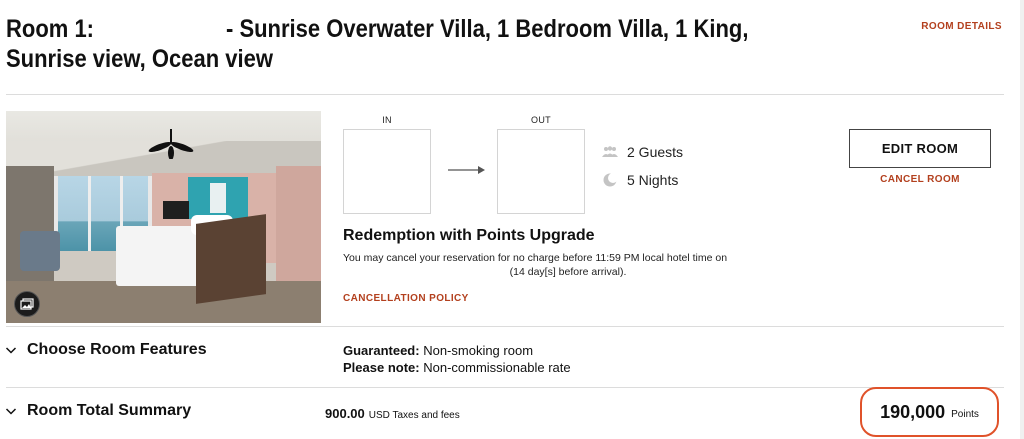  I want to click on guests-count: 2 Guests, so click(655, 152).